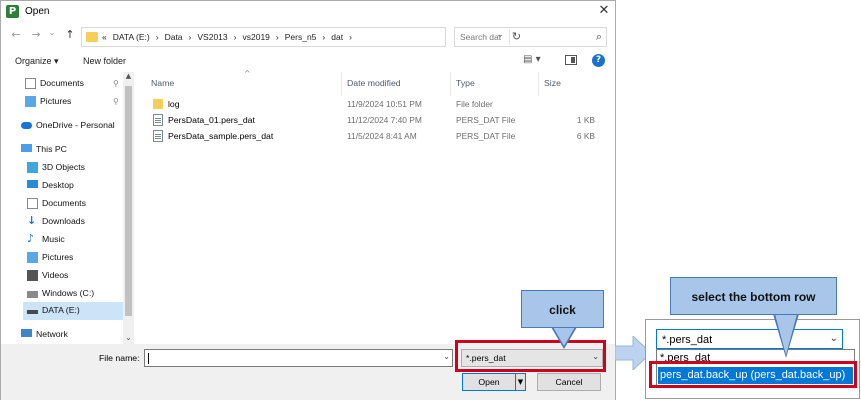 The width and height of the screenshot is (861, 400). I want to click on sidebar-item-label: Windows (C:), so click(68, 293).